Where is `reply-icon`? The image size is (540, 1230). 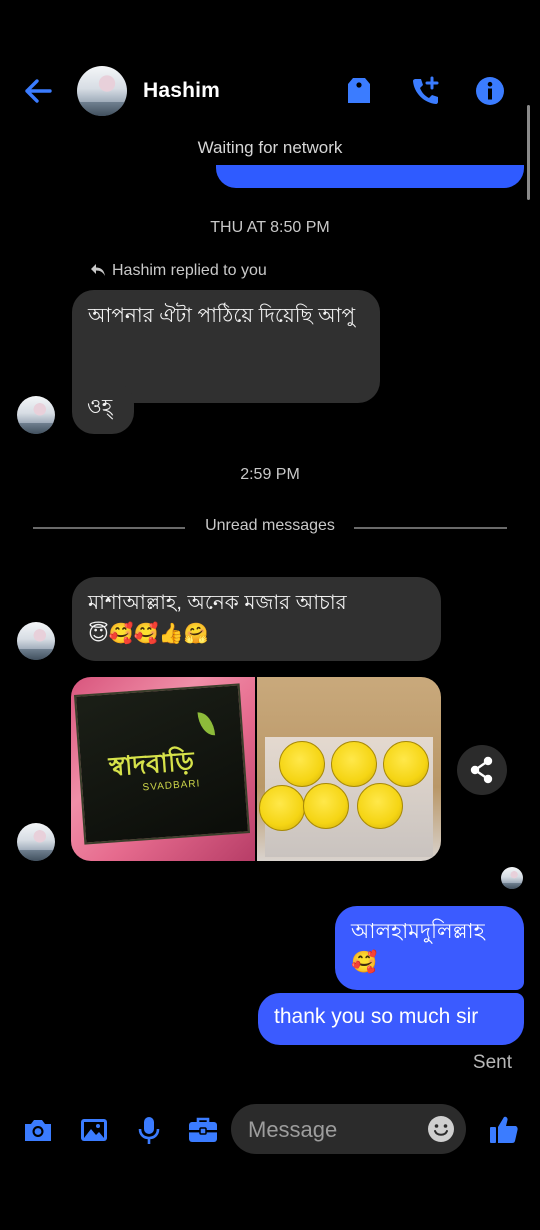
reply-icon is located at coordinates (98, 272).